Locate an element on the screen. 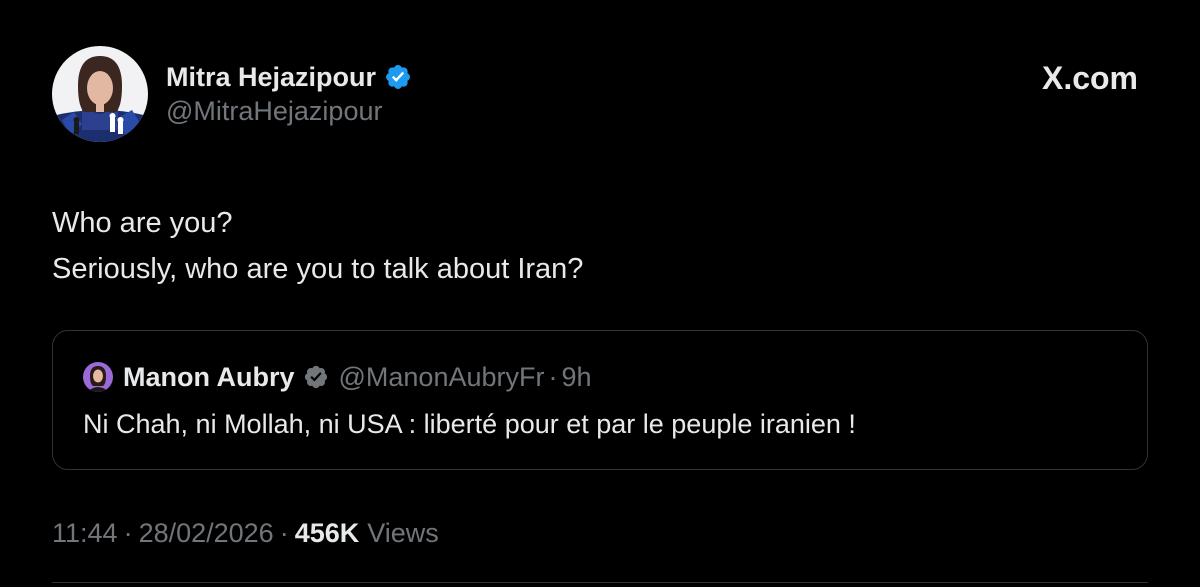  tweet-time: 11:44 is located at coordinates (85, 533).